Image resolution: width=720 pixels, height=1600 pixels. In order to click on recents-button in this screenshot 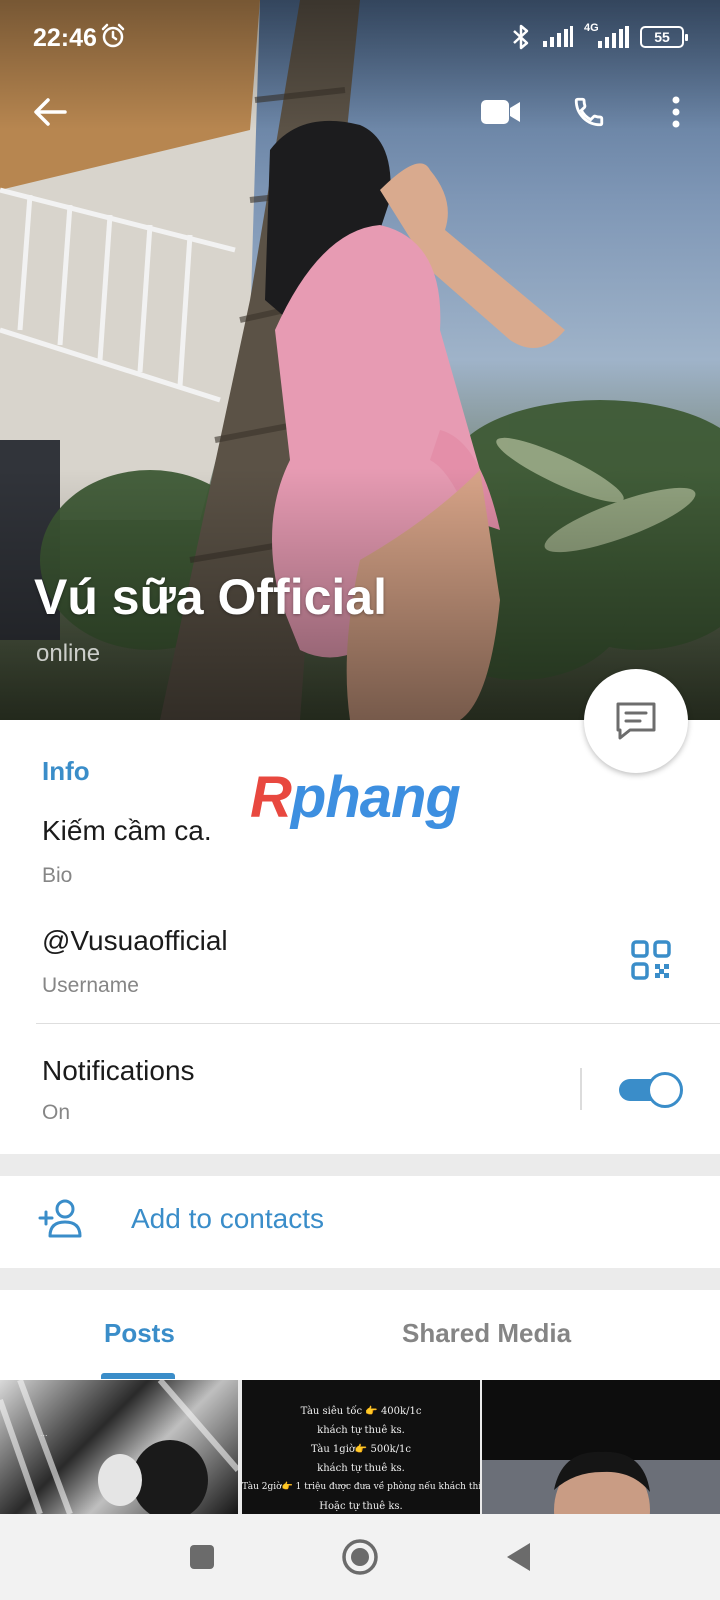, I will do `click(202, 1557)`.